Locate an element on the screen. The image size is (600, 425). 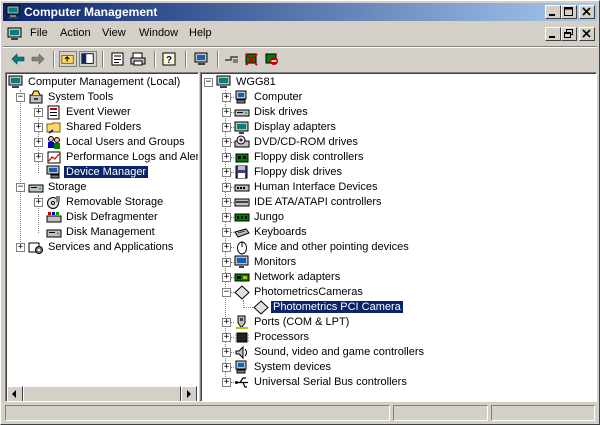
print-icon is located at coordinates (138, 59).